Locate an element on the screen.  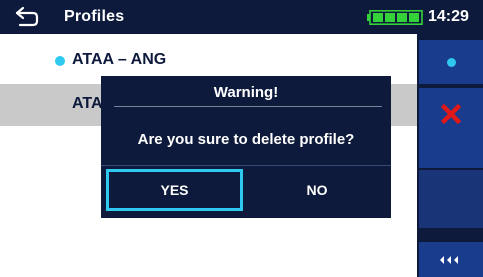
no-button: NO is located at coordinates (317, 190).